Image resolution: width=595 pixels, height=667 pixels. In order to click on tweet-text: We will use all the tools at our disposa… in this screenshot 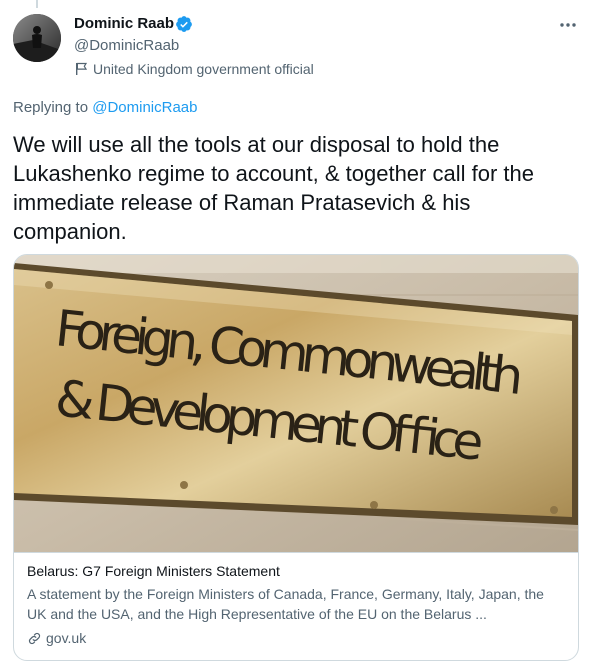, I will do `click(273, 188)`.